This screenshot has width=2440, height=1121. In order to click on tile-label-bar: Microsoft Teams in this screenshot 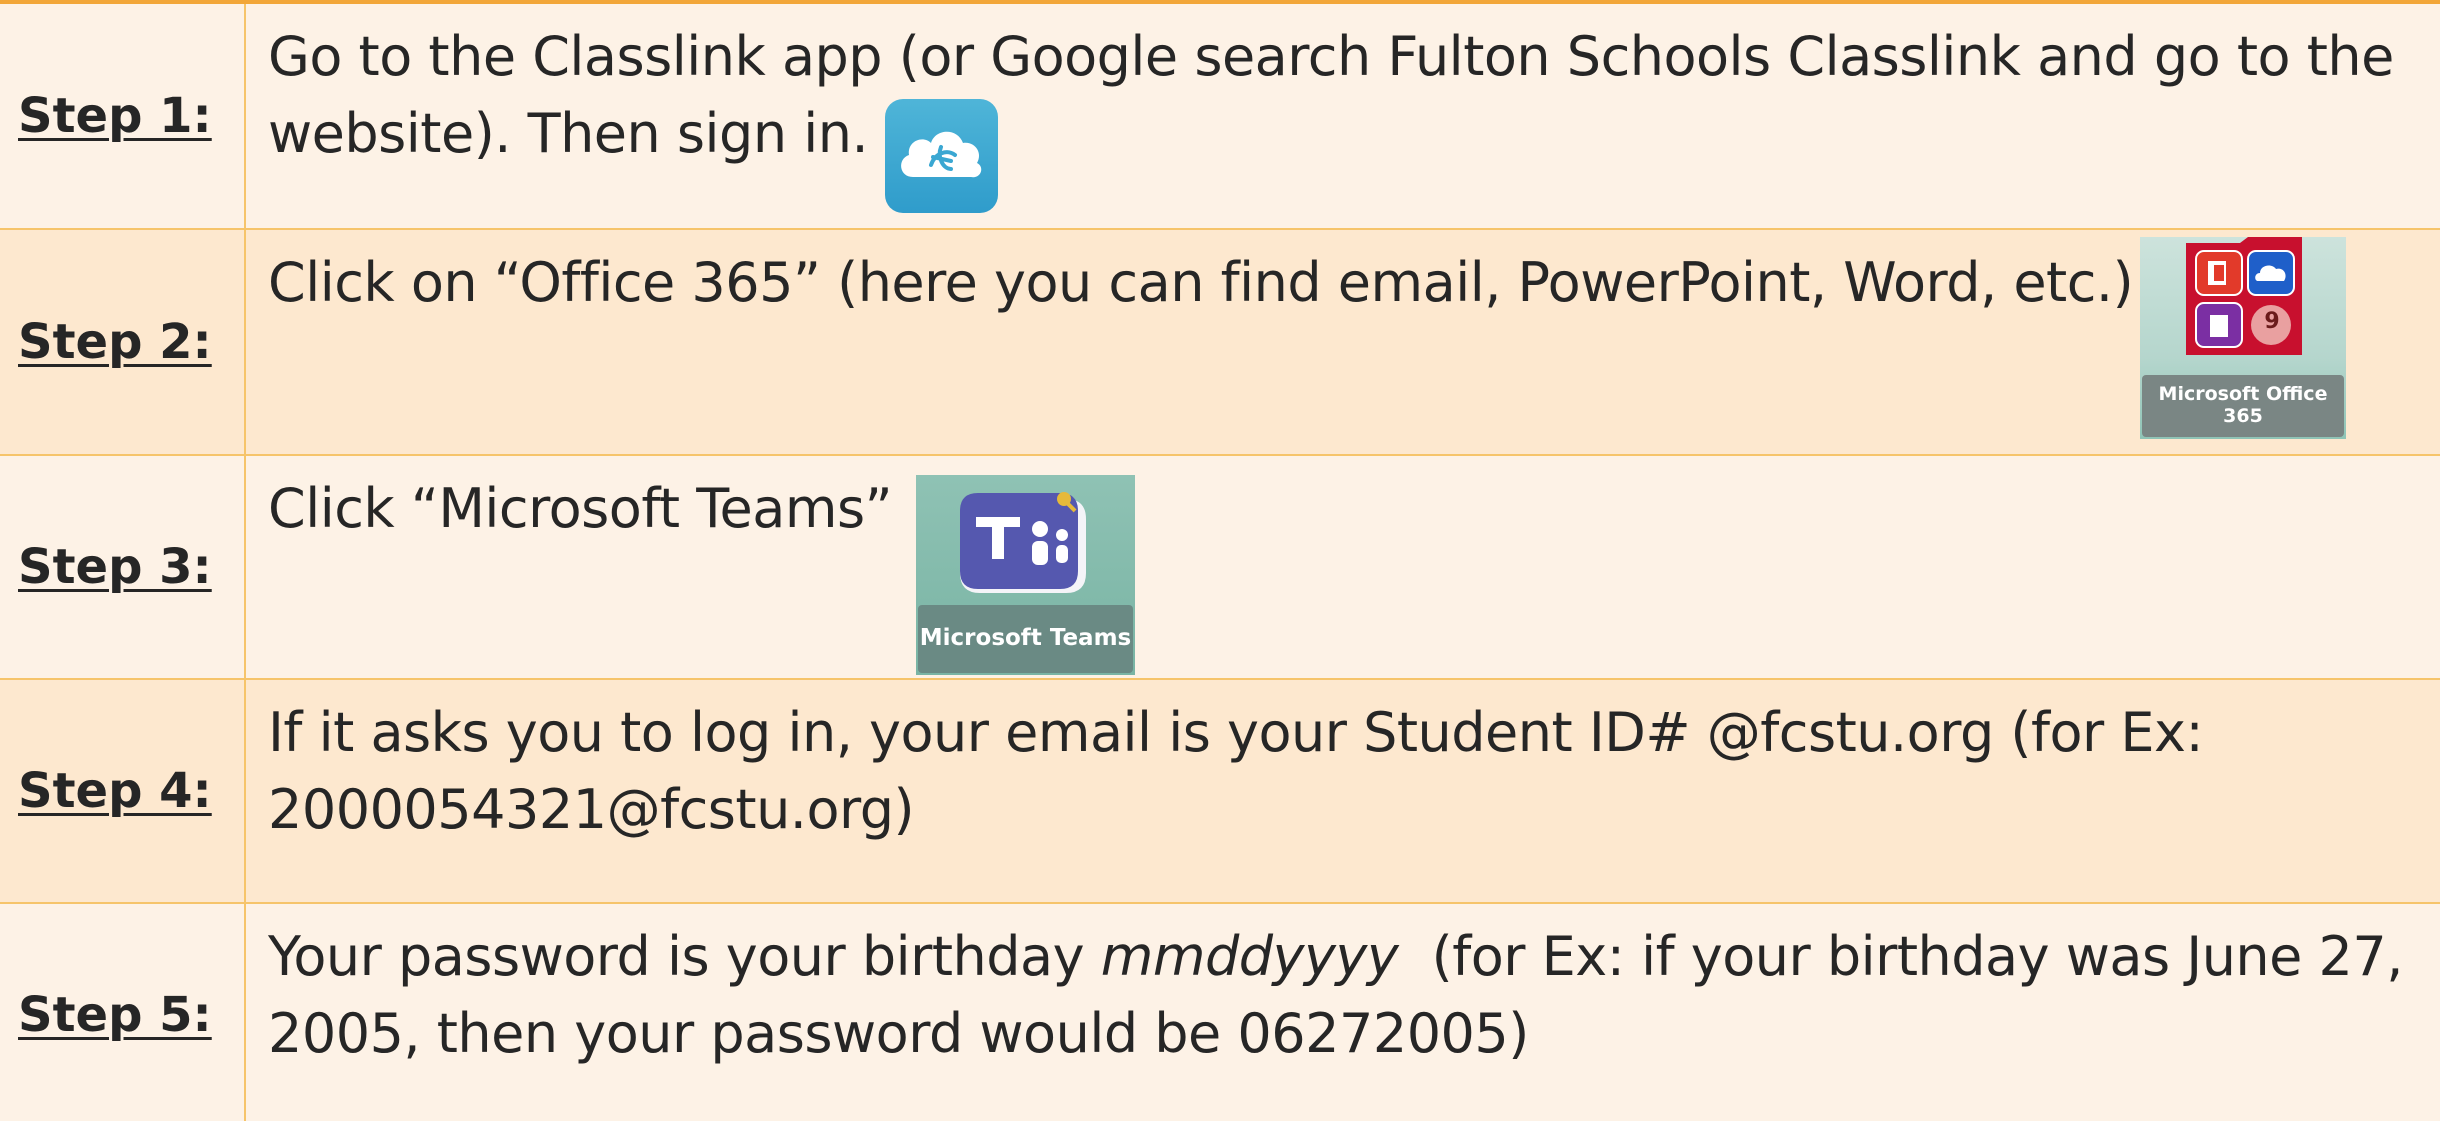, I will do `click(1025, 639)`.